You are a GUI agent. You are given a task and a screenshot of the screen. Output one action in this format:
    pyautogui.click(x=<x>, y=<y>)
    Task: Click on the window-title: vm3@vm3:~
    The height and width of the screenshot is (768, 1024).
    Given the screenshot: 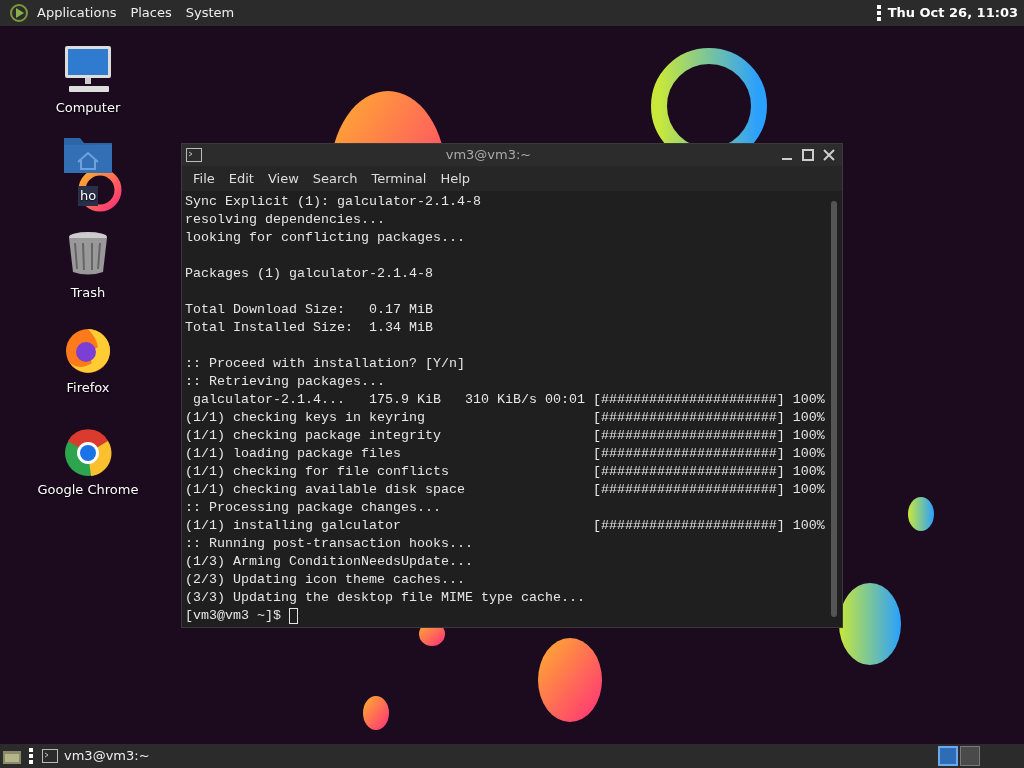 What is the action you would take?
    pyautogui.click(x=488, y=155)
    